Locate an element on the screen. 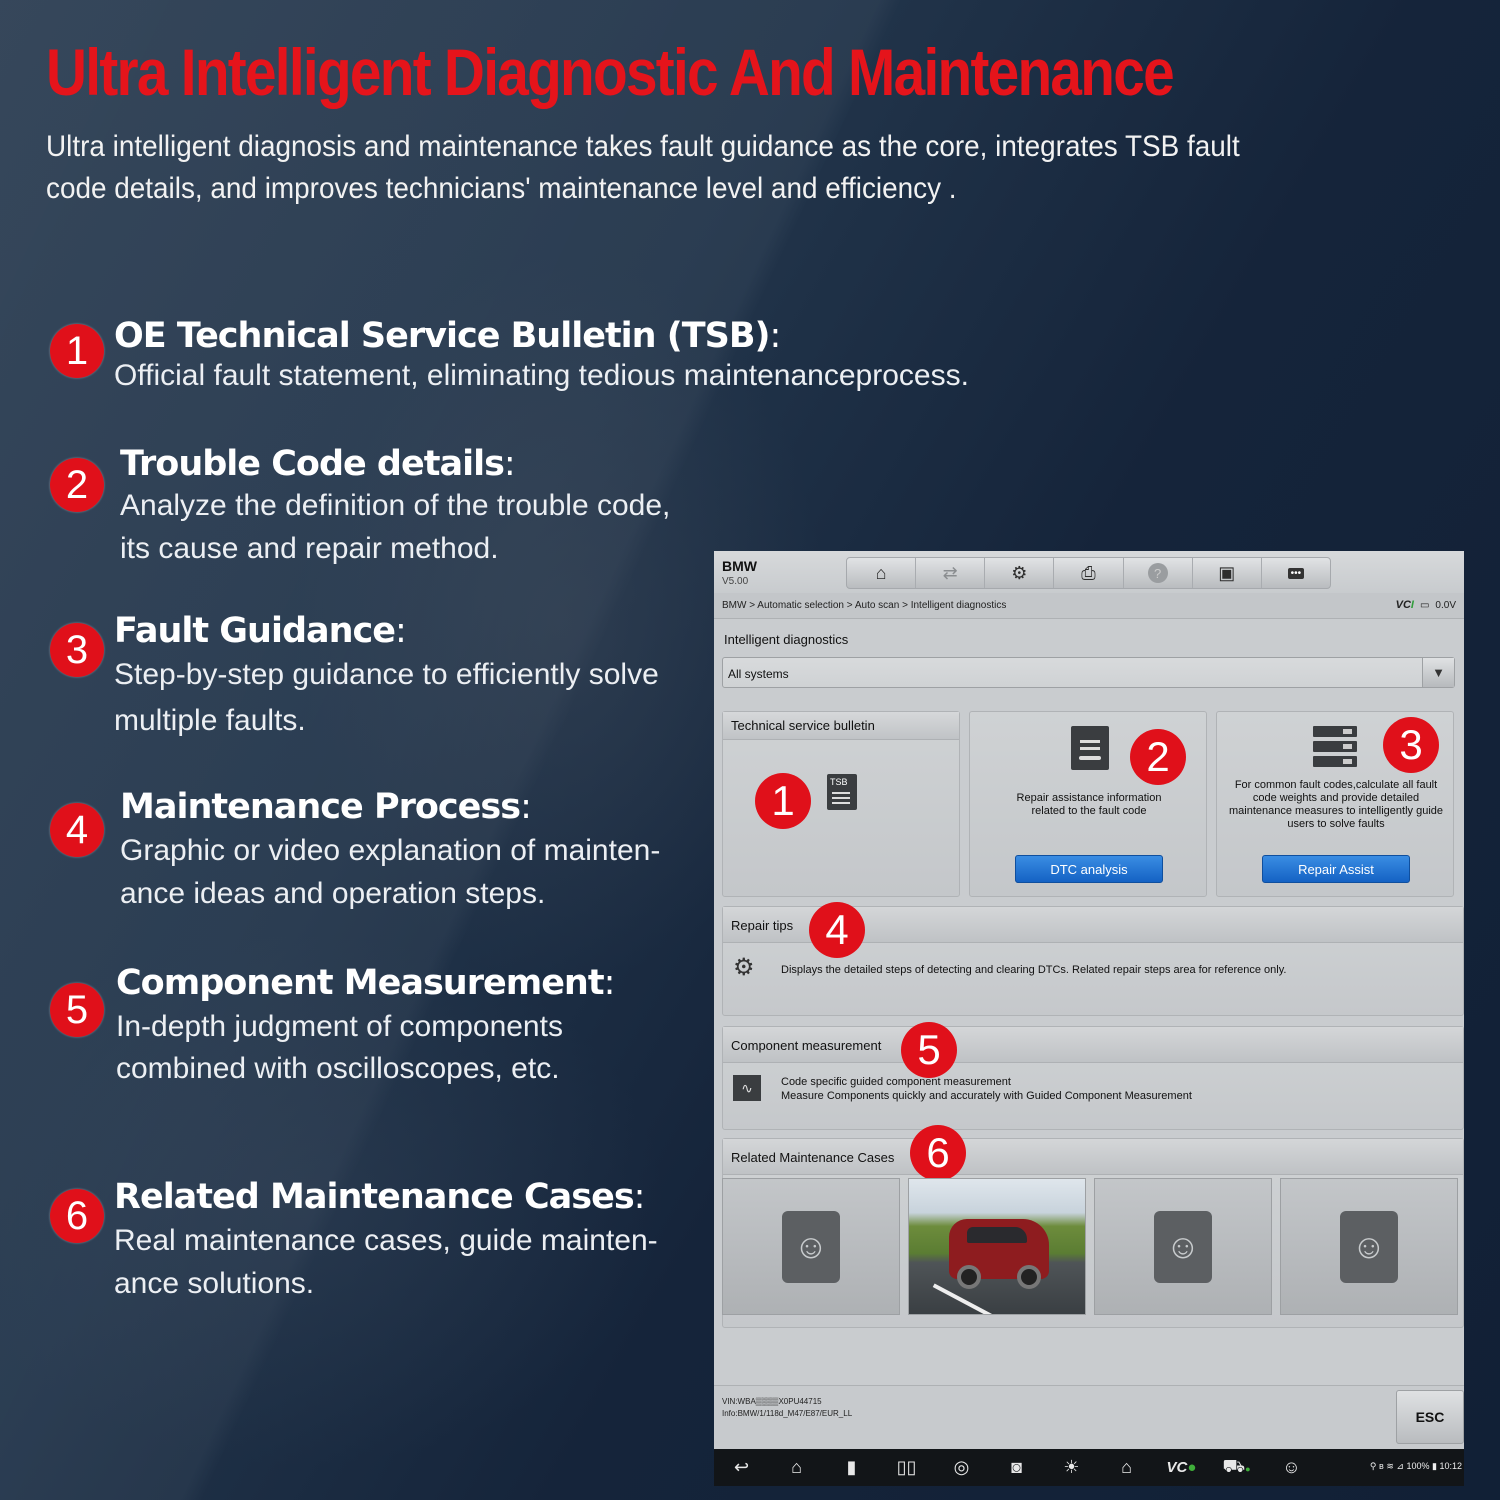 The image size is (1500, 1500). number-badge: 6 is located at coordinates (77, 1216).